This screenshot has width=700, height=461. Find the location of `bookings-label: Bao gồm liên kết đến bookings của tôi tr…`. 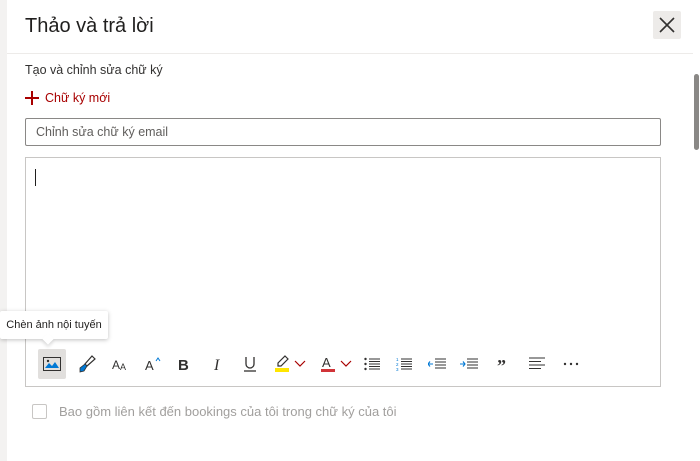

bookings-label: Bao gồm liên kết đến bookings của tôi tr… is located at coordinates (228, 411).